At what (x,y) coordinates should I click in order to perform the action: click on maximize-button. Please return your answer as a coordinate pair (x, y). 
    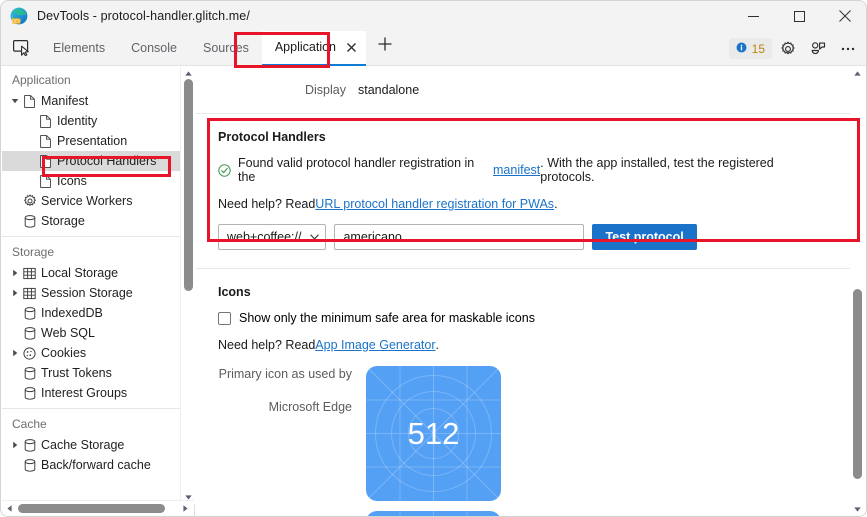
    Looking at the image, I should click on (799, 16).